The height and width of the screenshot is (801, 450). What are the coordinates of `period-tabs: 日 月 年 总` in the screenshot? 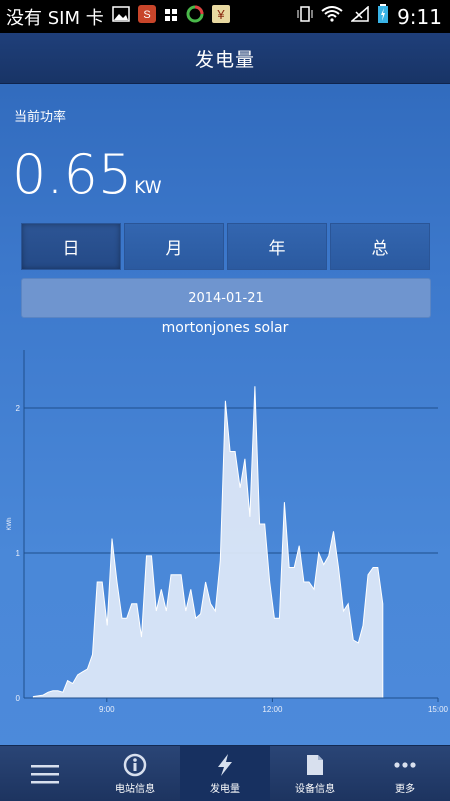 It's located at (225, 246).